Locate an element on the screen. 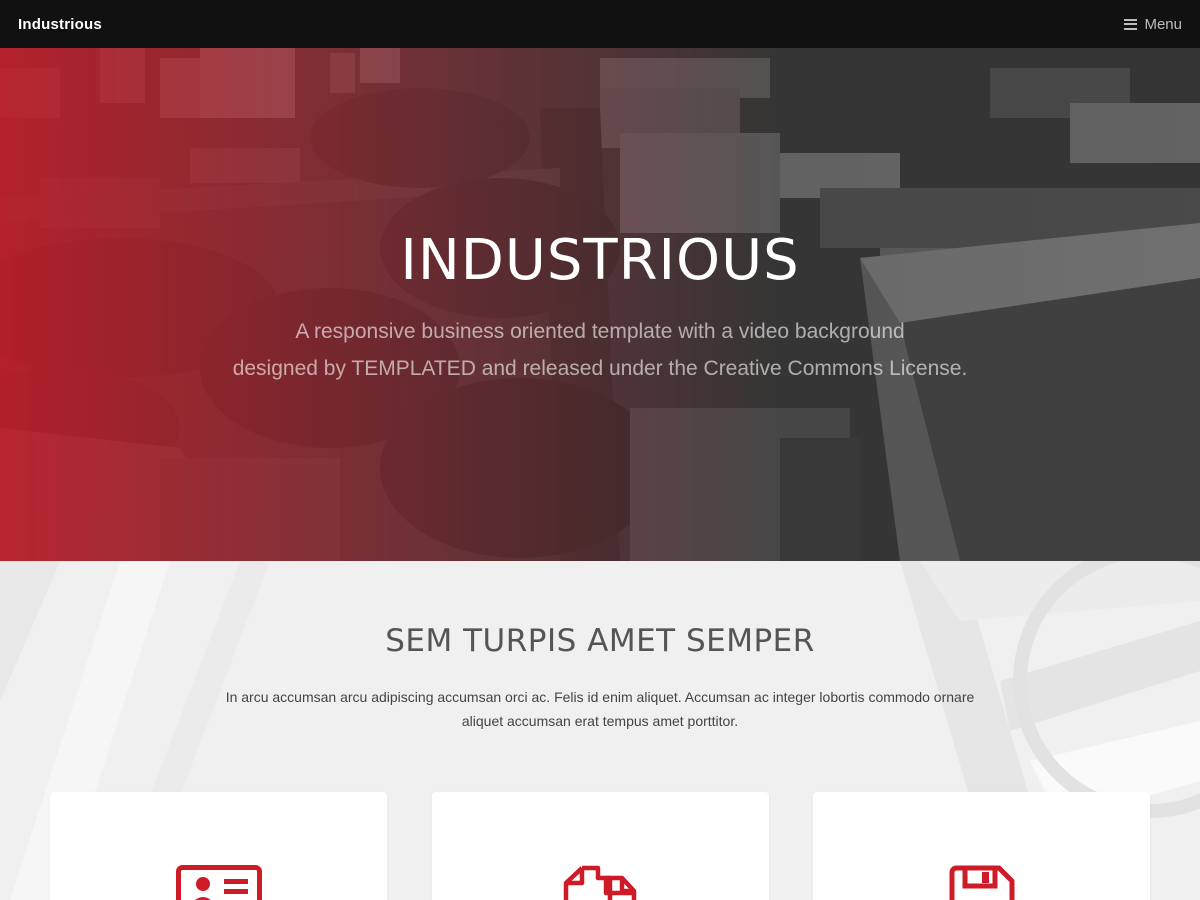  menu-label: Menu is located at coordinates (1163, 24).